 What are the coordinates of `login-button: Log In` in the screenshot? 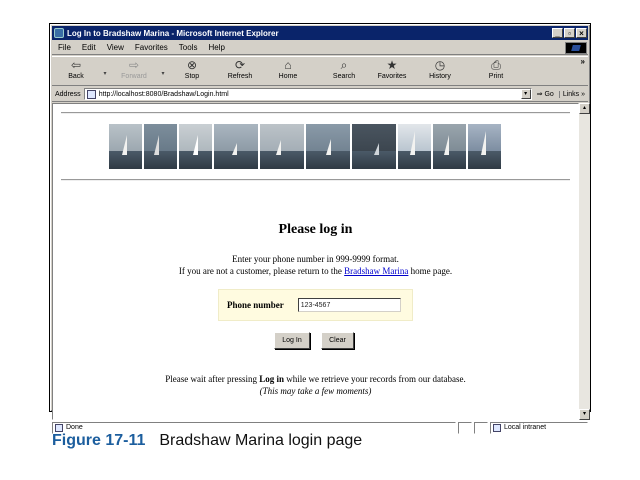 It's located at (292, 340).